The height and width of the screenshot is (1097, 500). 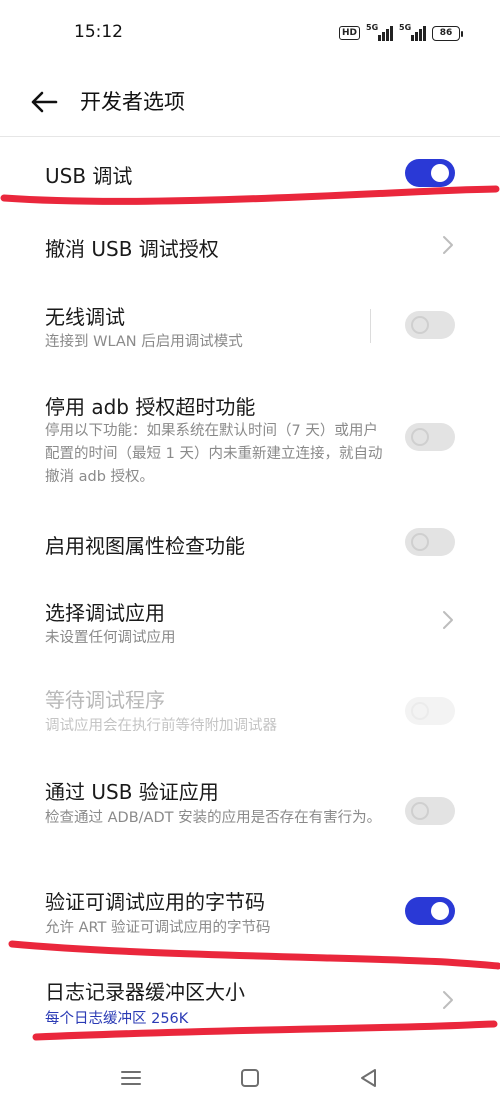 I want to click on setting-verify-bytecode: 验证可调试应用的字节码 允许 ART 验证可调试应用的字节码, so click(x=250, y=912).